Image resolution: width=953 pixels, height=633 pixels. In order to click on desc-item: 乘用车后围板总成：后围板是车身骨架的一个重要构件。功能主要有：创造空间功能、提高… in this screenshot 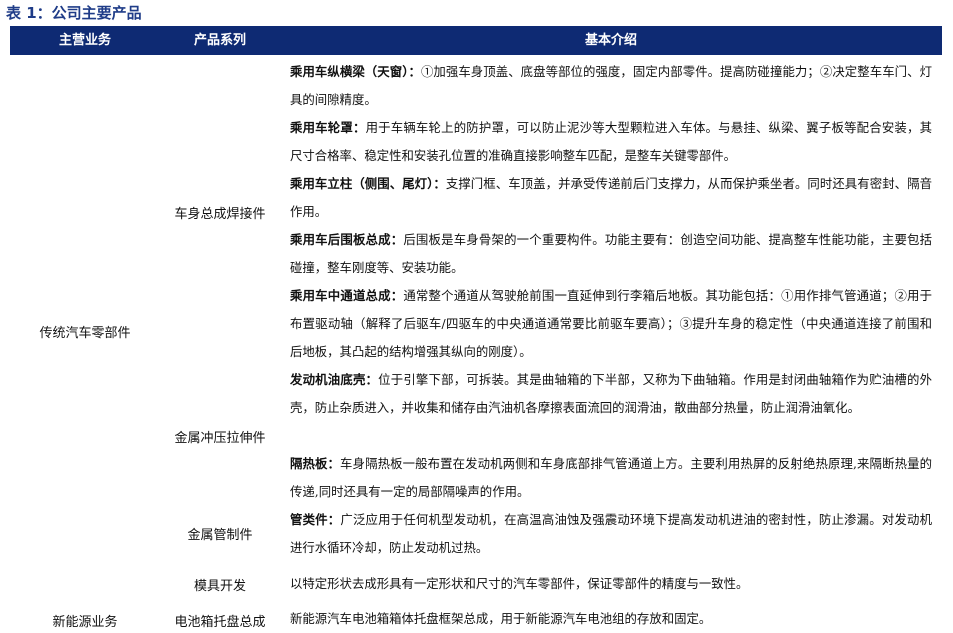, I will do `click(611, 254)`.